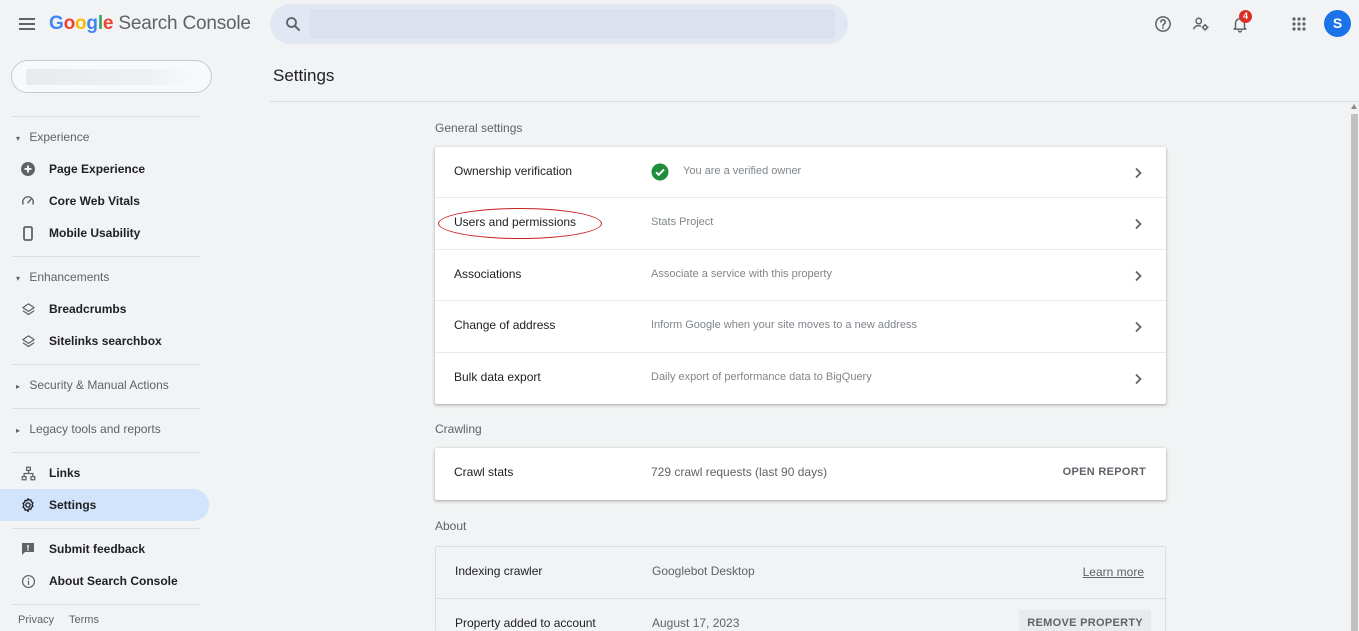 The image size is (1359, 631). What do you see at coordinates (488, 273) in the screenshot?
I see `row-title: Associations` at bounding box center [488, 273].